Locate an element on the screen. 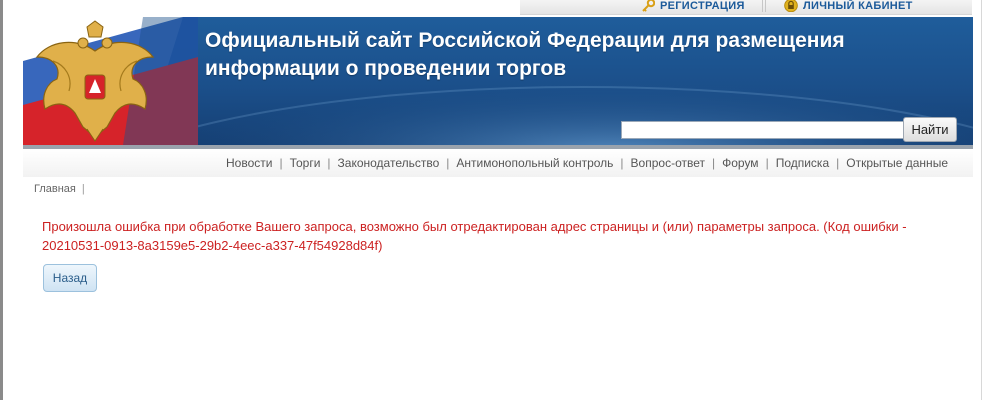 The width and height of the screenshot is (982, 400). key-icon is located at coordinates (648, 6).